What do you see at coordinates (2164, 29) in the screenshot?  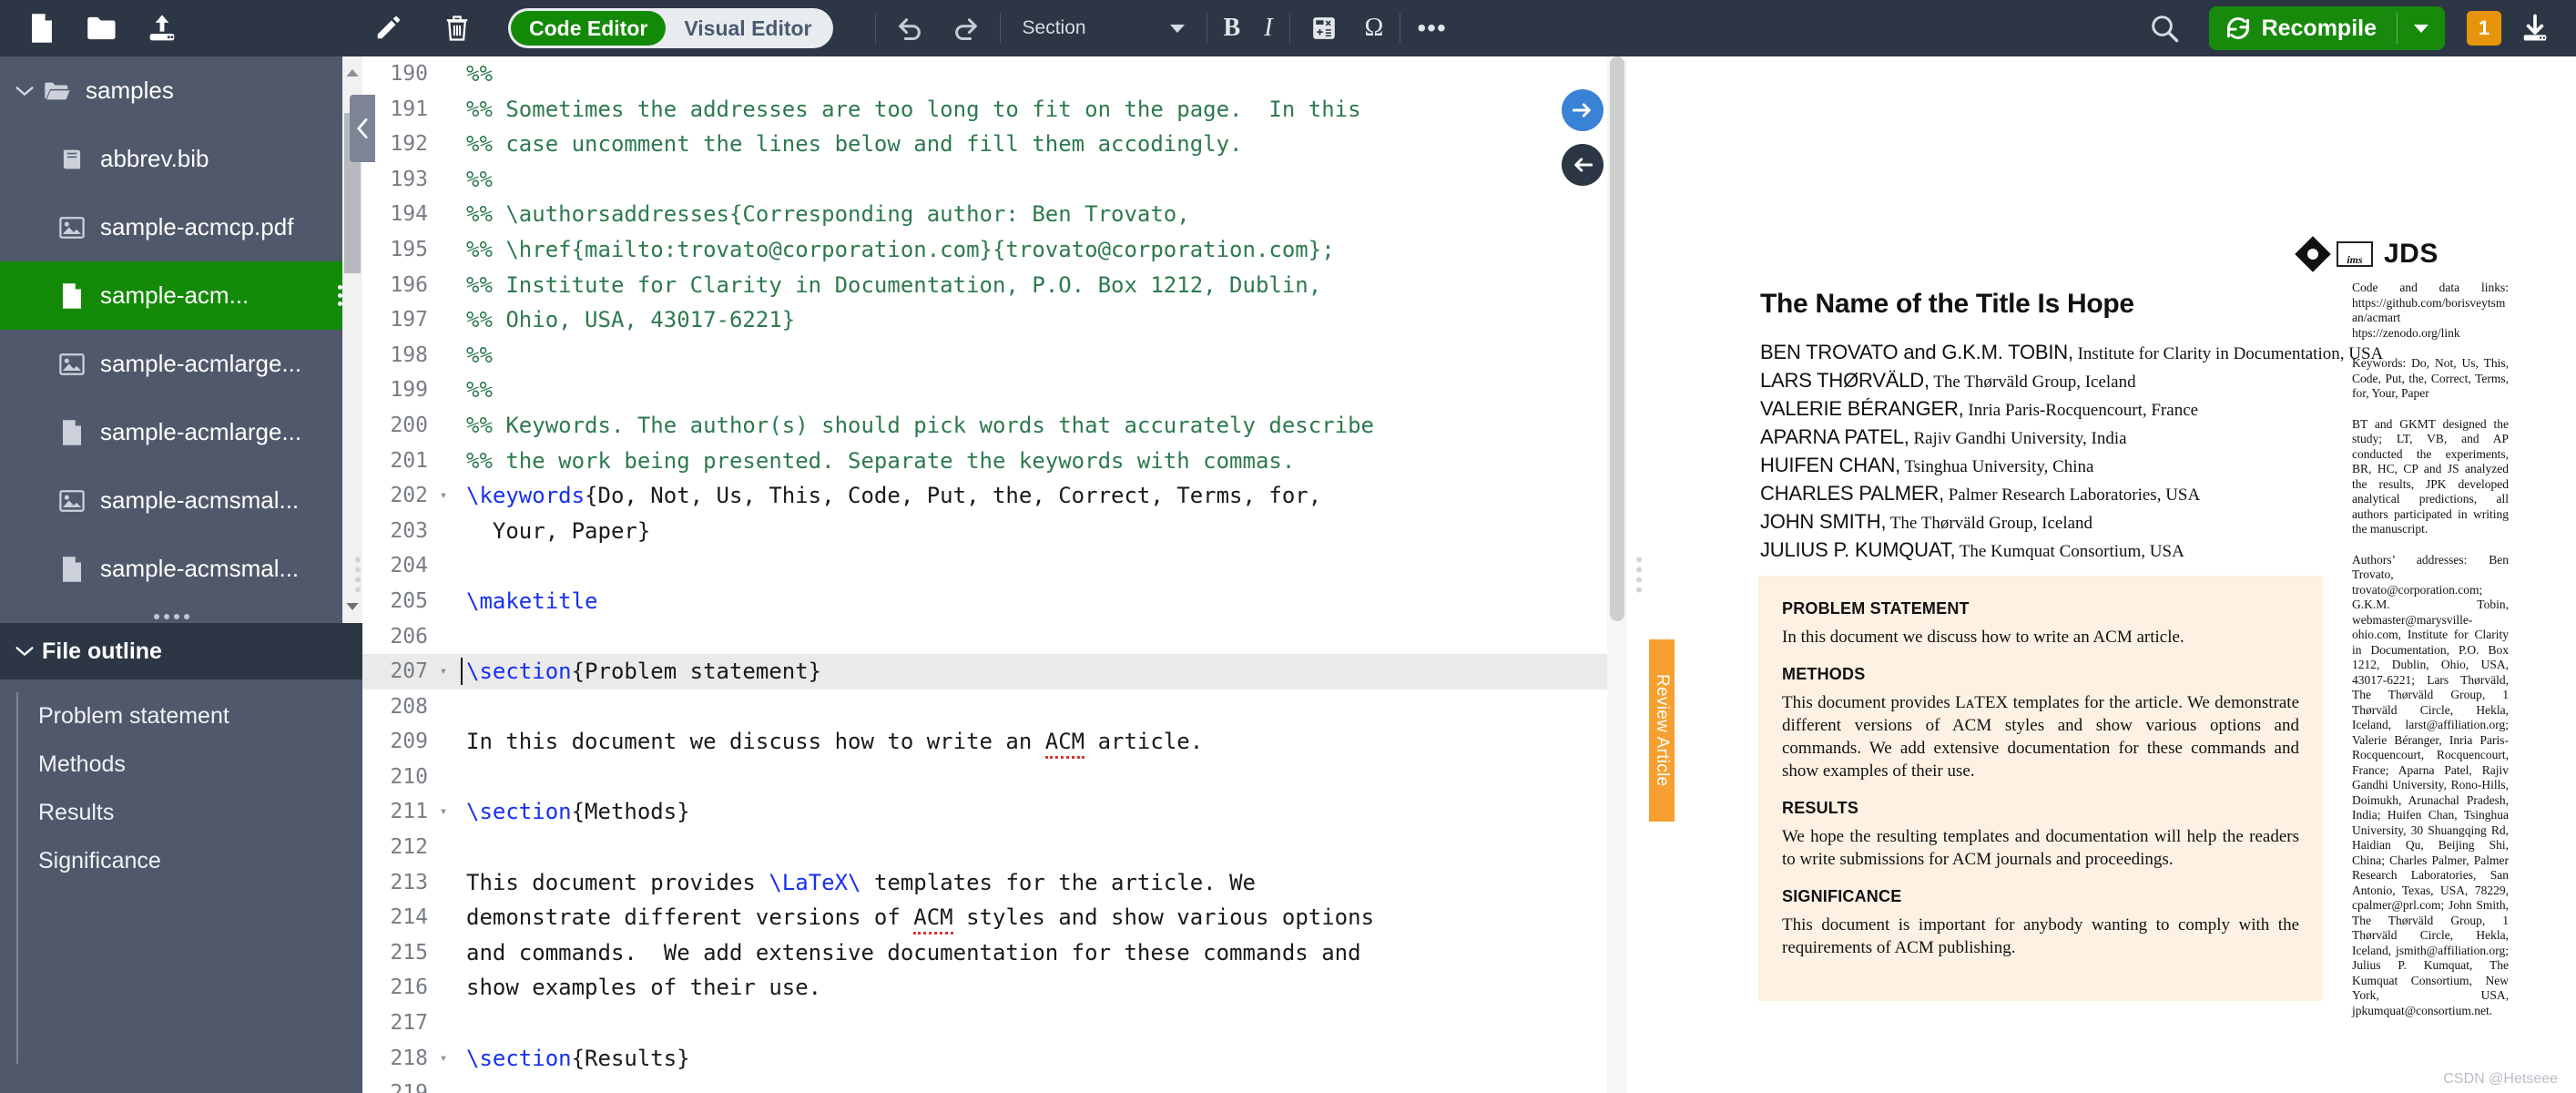 I see `search-icon` at bounding box center [2164, 29].